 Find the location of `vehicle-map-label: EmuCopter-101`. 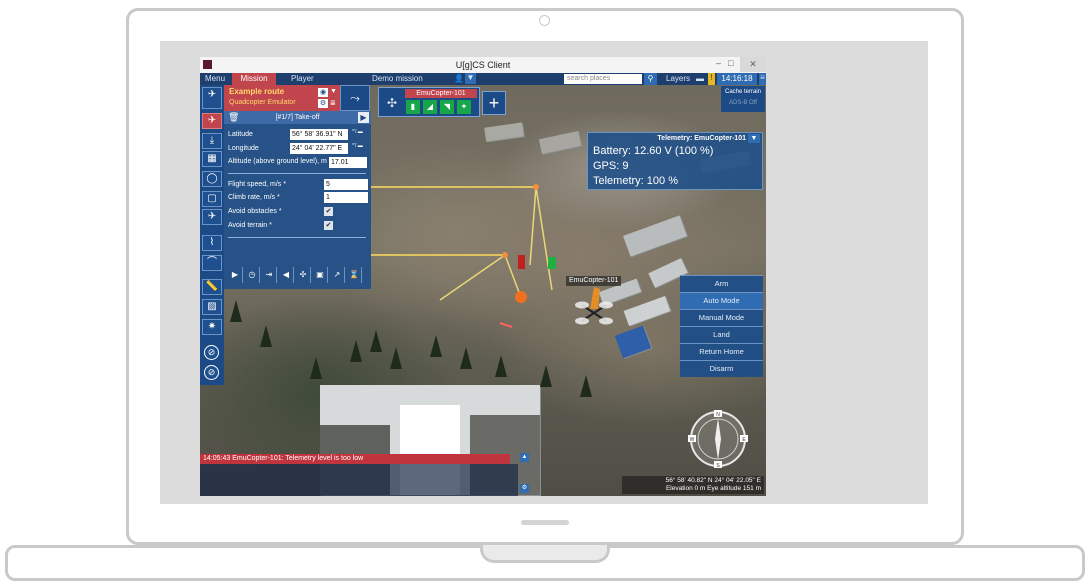

vehicle-map-label: EmuCopter-101 is located at coordinates (594, 281).